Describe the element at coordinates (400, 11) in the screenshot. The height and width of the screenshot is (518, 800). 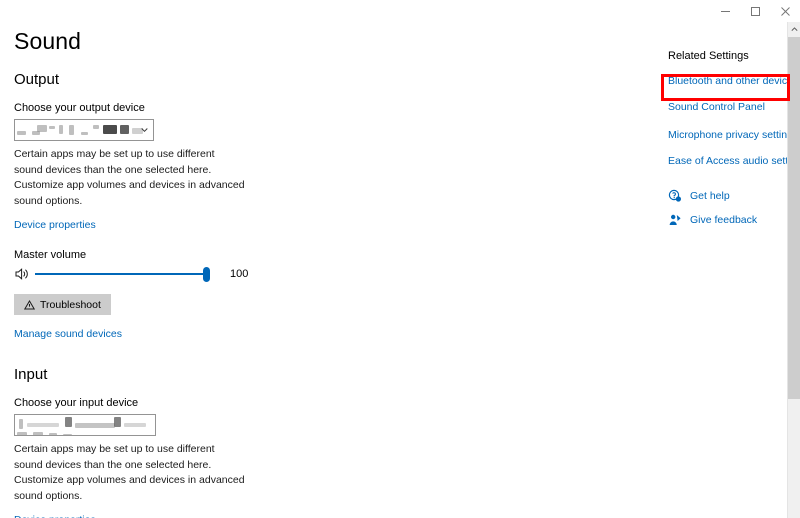
I see `title-bar` at that location.